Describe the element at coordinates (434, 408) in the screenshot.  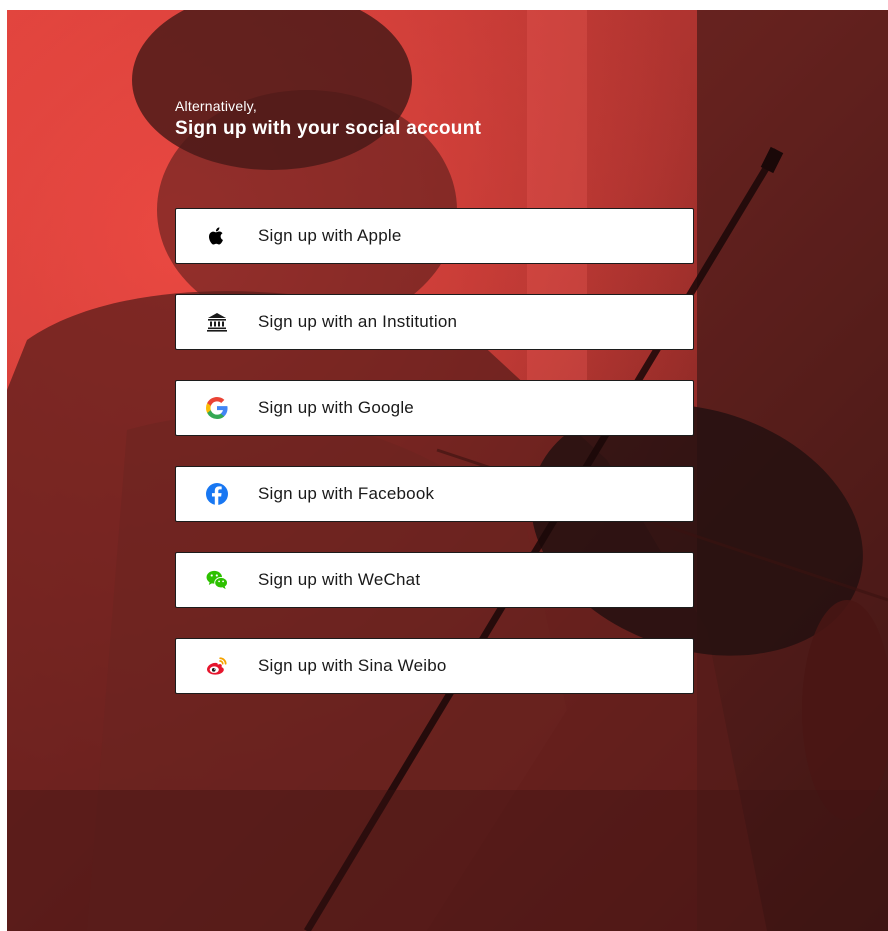
I see `signup-google-button: Sign up with Google` at that location.